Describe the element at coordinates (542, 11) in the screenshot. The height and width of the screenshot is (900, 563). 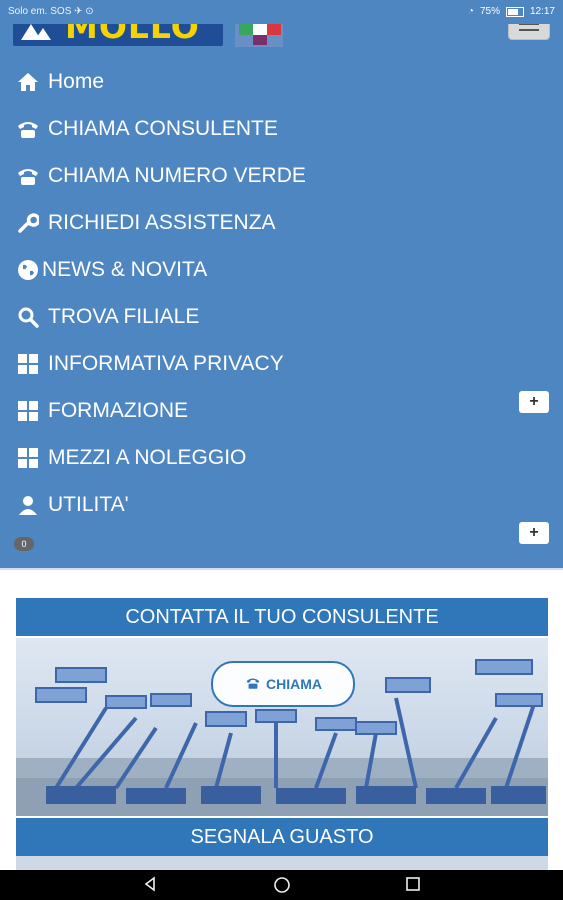
I see `clock: 12:17` at that location.